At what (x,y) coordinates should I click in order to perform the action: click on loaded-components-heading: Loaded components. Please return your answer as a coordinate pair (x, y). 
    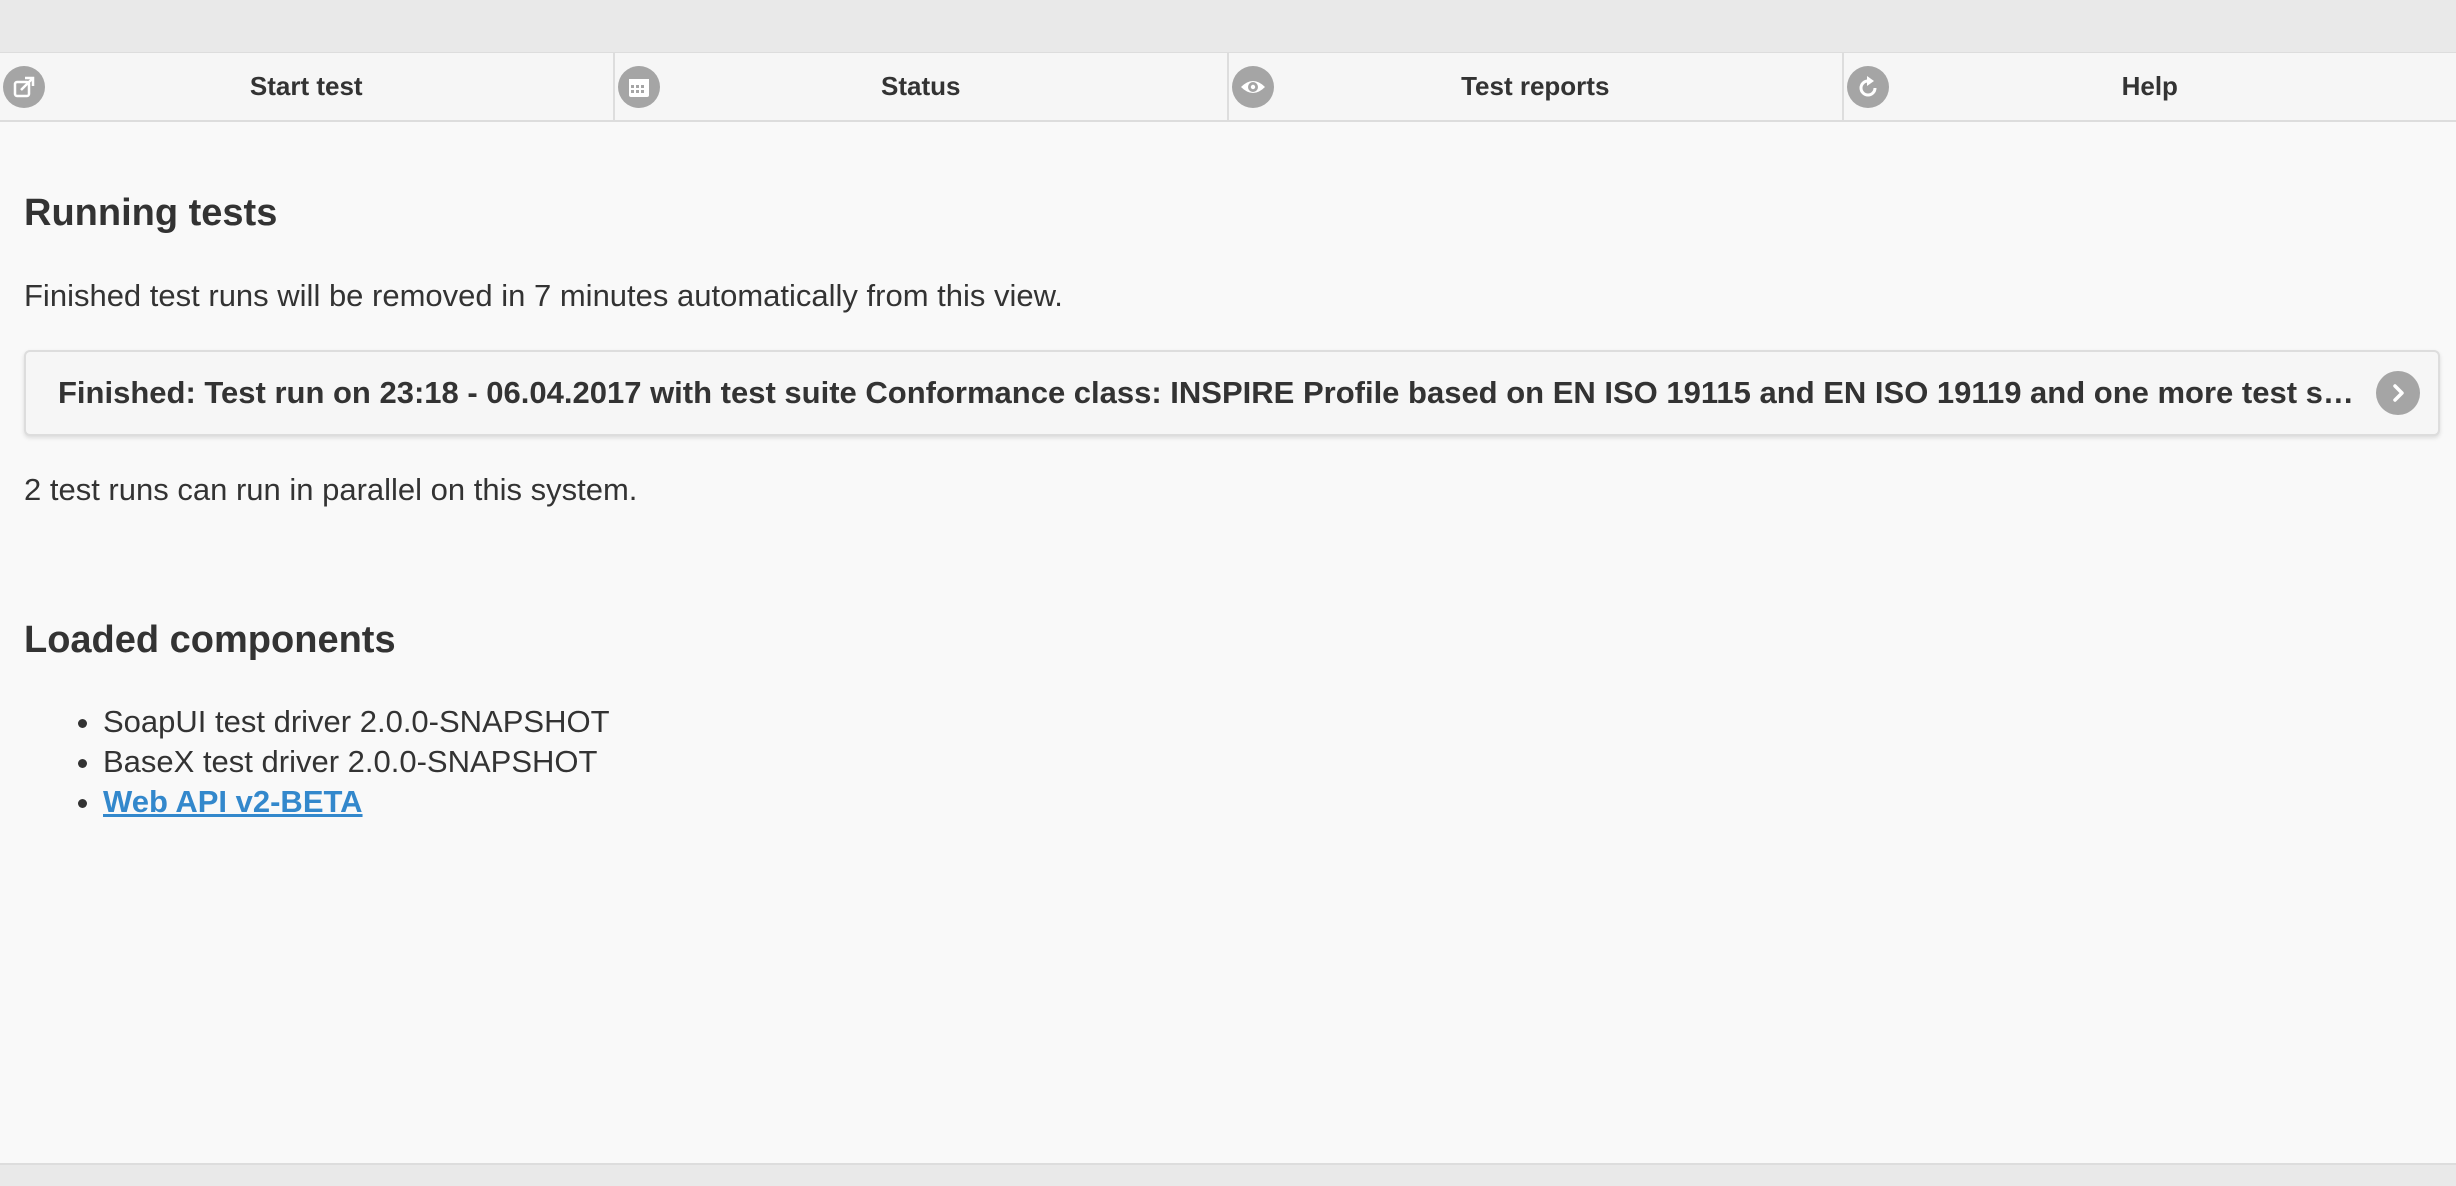
    Looking at the image, I should click on (210, 640).